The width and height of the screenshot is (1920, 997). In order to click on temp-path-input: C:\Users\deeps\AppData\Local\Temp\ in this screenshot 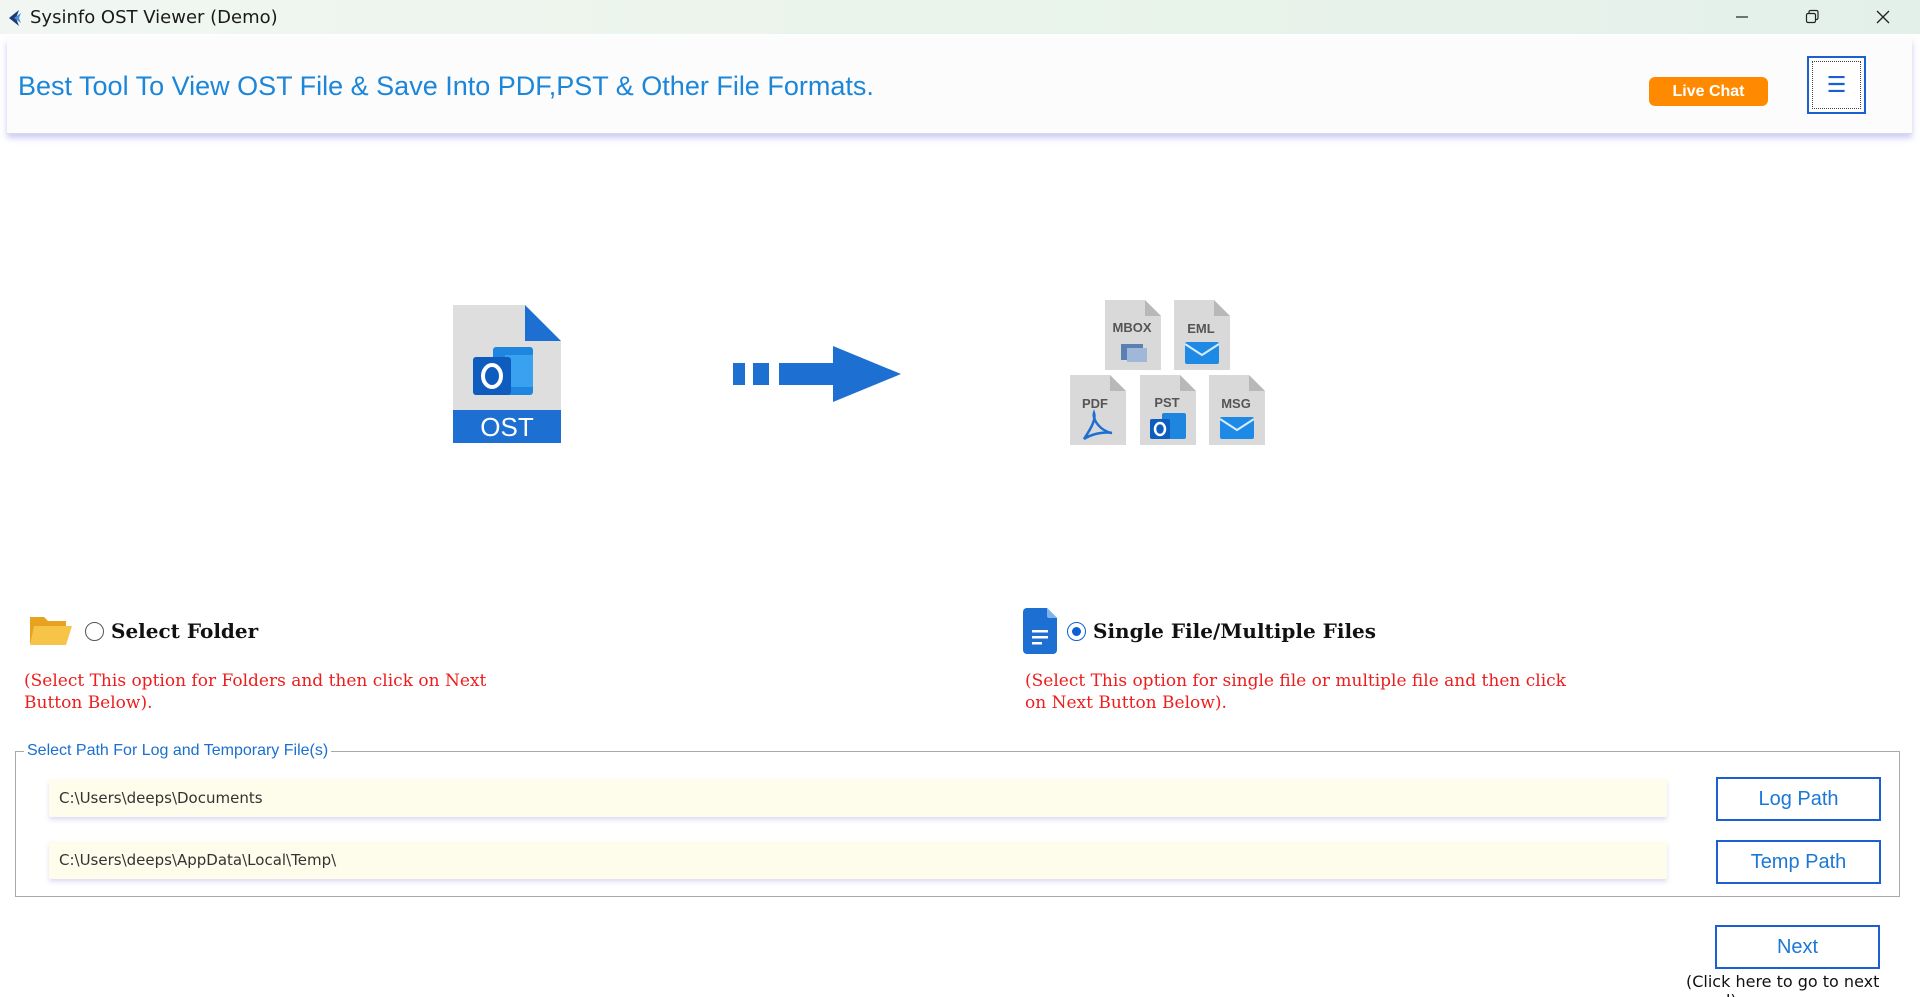, I will do `click(858, 860)`.